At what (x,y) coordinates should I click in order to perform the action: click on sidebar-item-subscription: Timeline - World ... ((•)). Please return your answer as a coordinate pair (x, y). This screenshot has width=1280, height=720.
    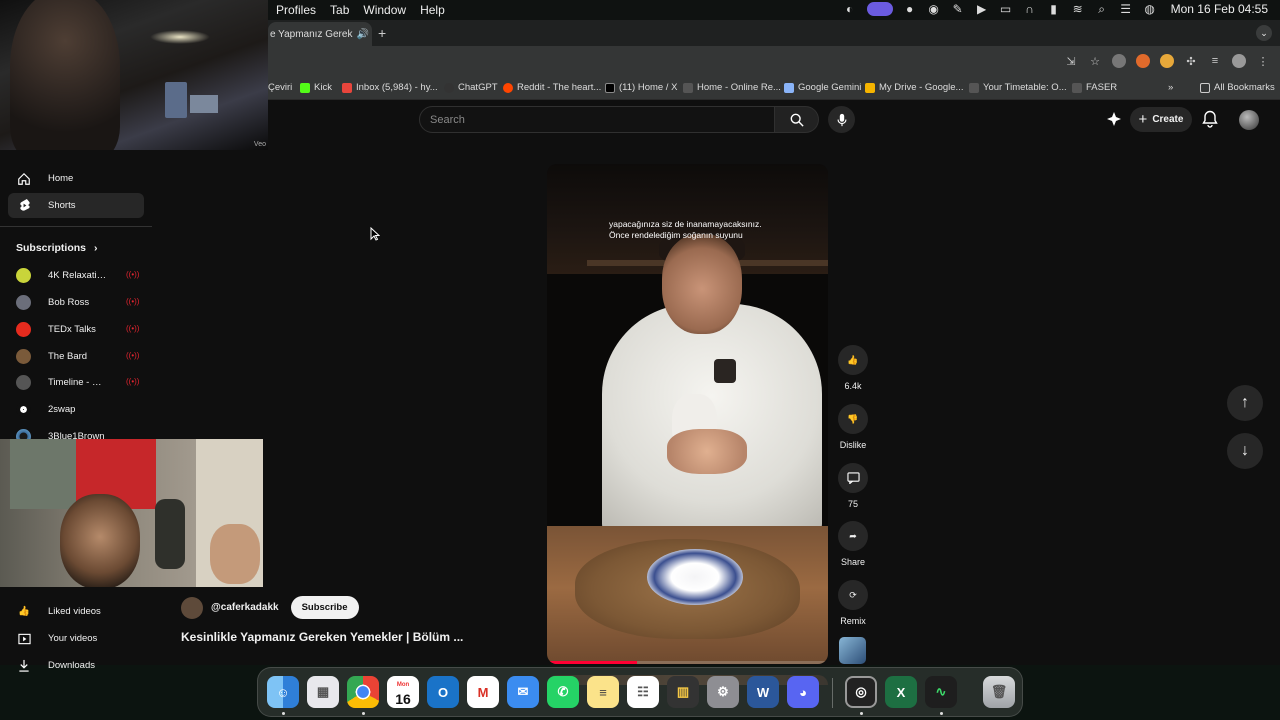
    Looking at the image, I should click on (77, 382).